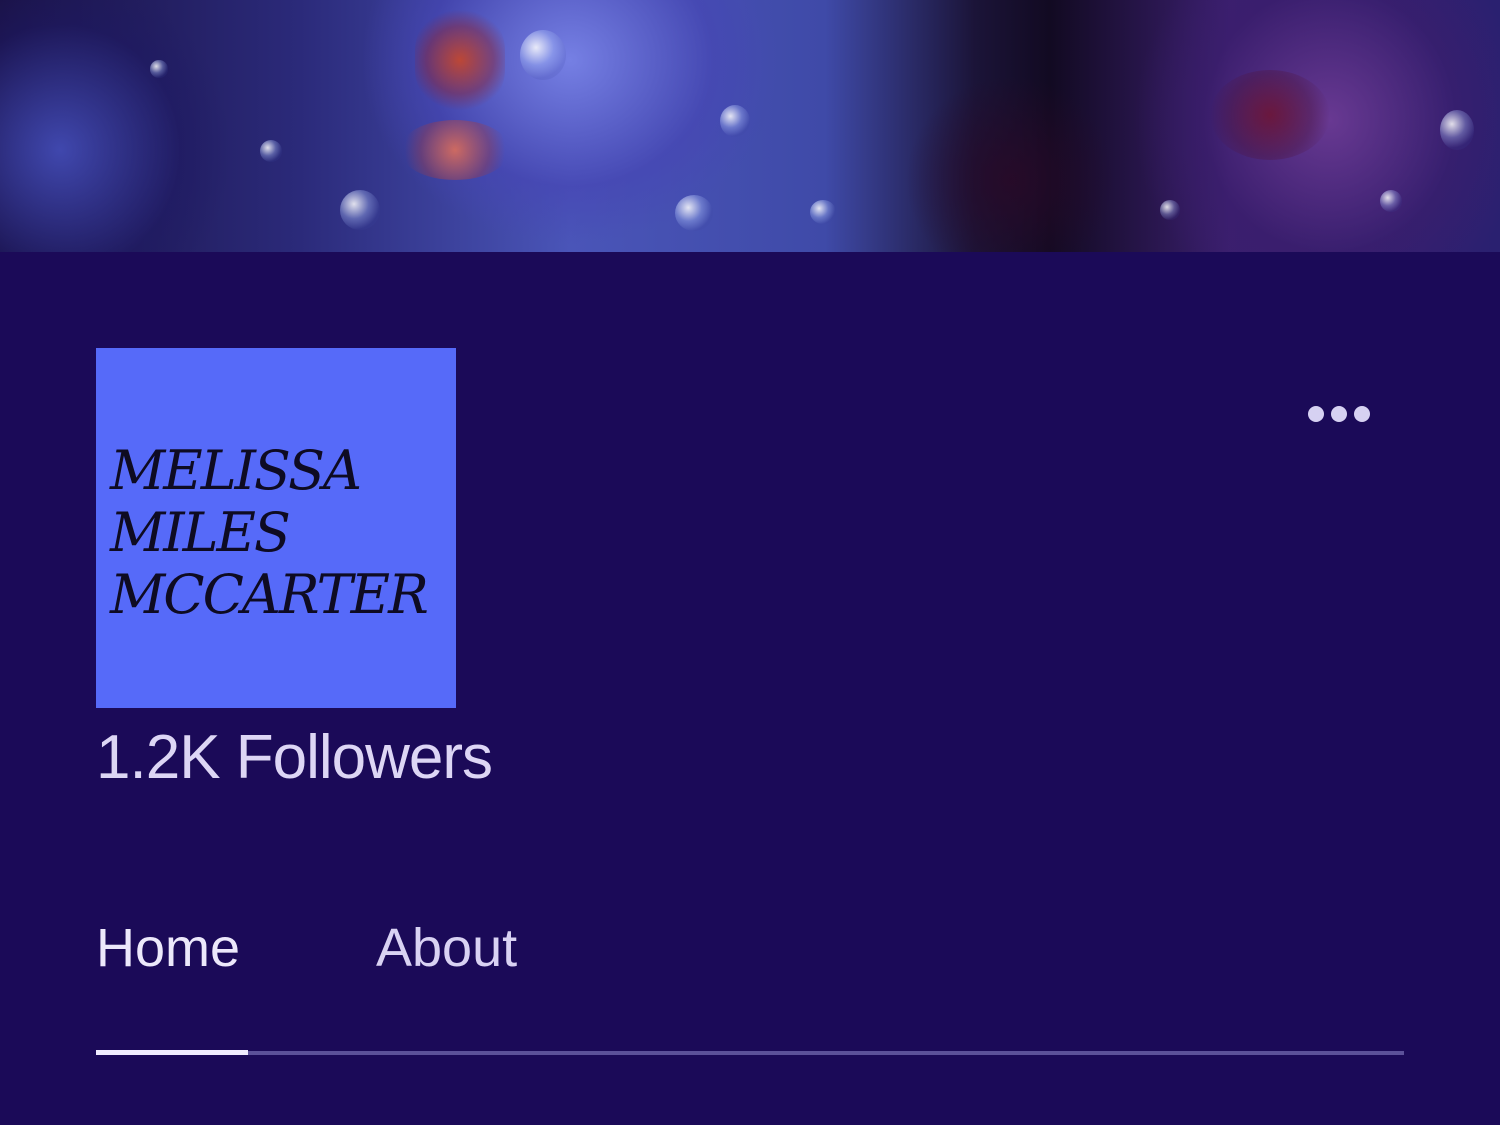  What do you see at coordinates (200, 532) in the screenshot?
I see `logo-text-line: MILES` at bounding box center [200, 532].